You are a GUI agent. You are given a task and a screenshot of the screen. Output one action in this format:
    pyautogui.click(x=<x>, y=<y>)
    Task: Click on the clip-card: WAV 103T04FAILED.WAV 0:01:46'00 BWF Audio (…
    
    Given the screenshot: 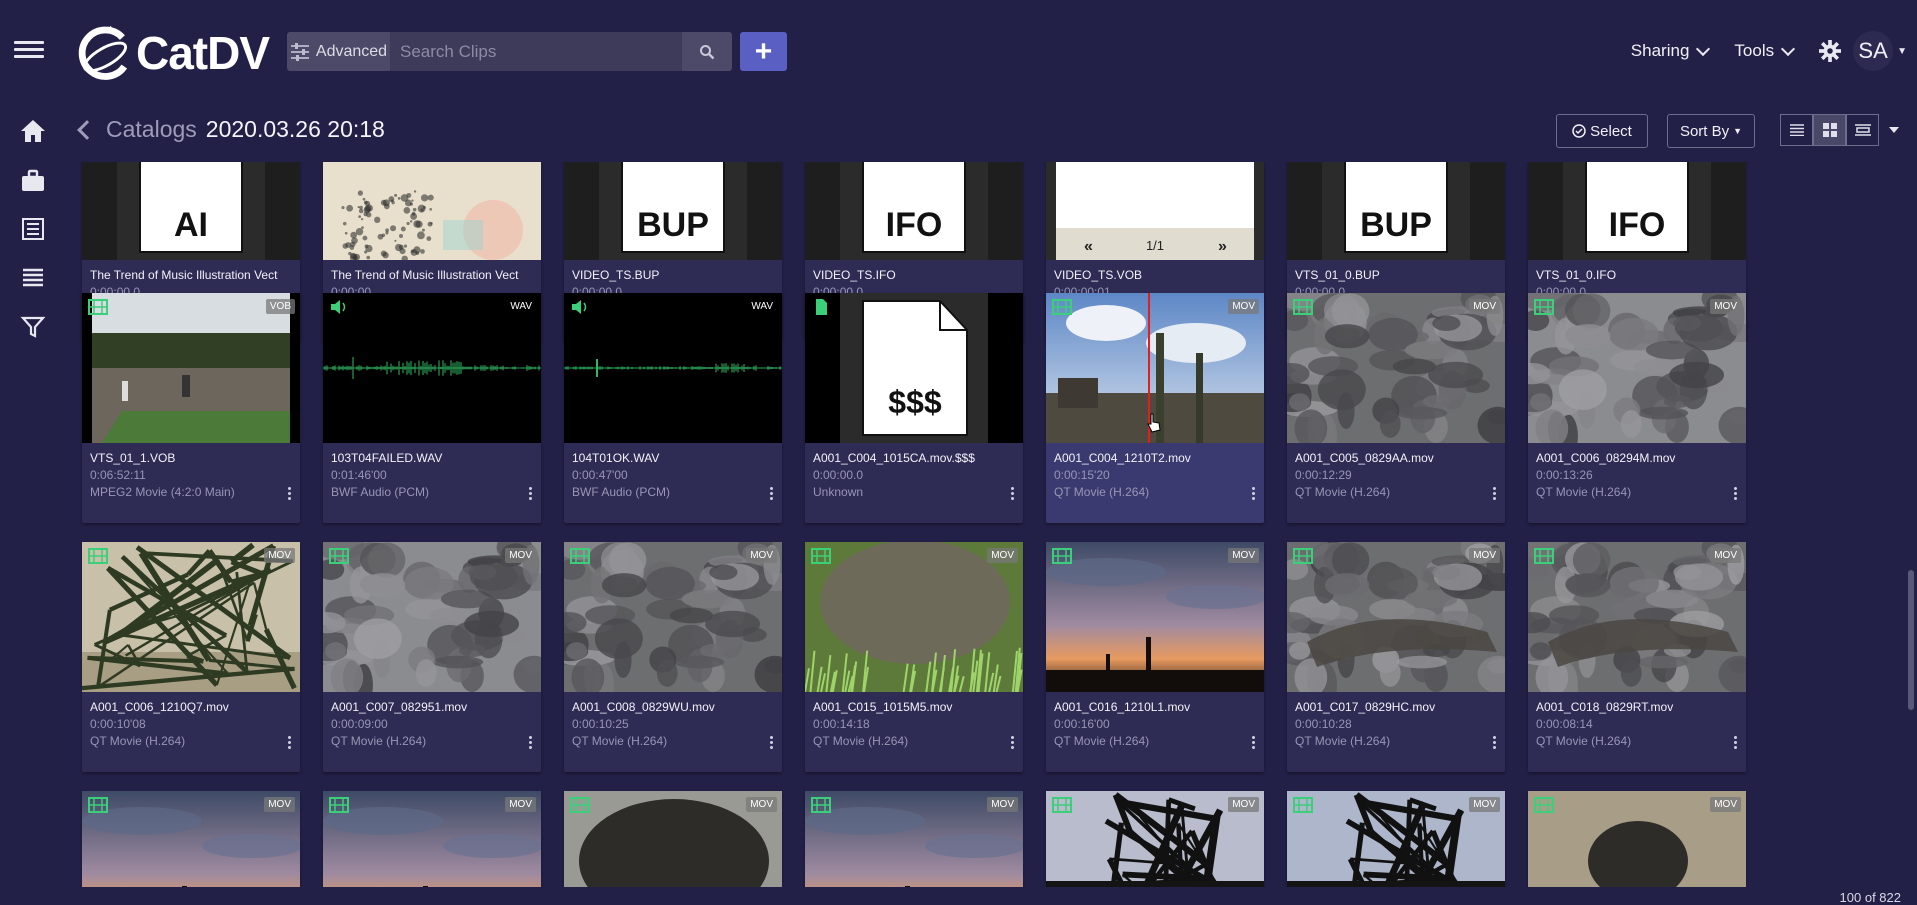 What is the action you would take?
    pyautogui.click(x=432, y=408)
    